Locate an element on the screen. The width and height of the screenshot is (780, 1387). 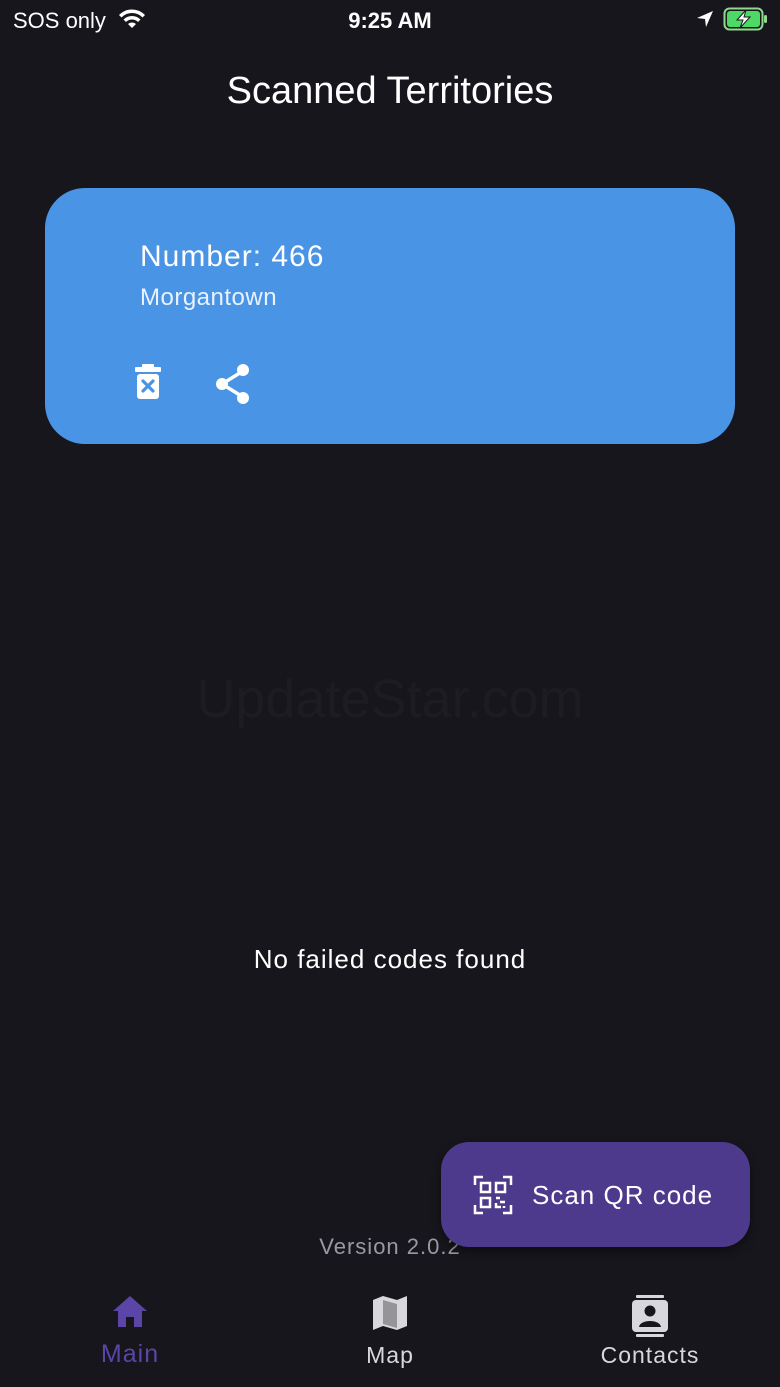
nav-label-contacts: Contacts is located at coordinates (650, 1355).